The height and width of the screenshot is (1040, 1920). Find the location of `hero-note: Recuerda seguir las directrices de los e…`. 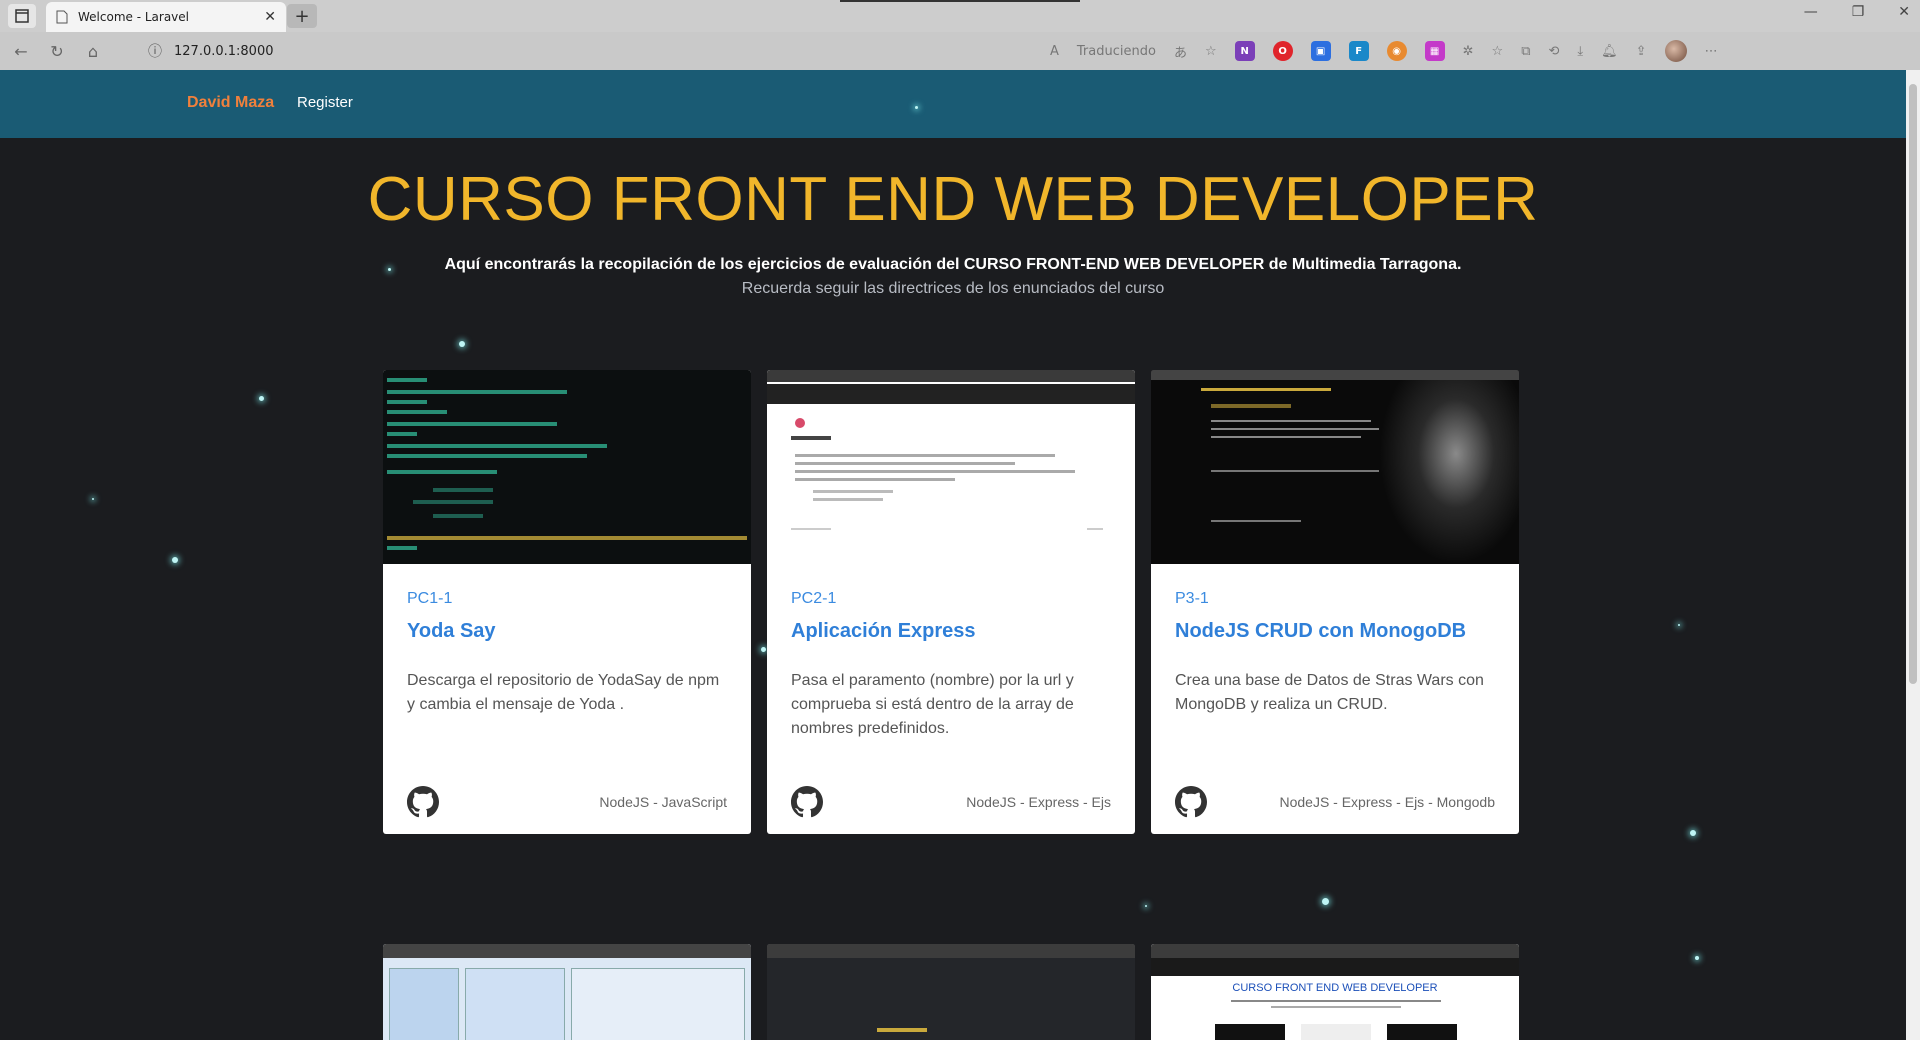

hero-note: Recuerda seguir las directrices de los e… is located at coordinates (953, 288).